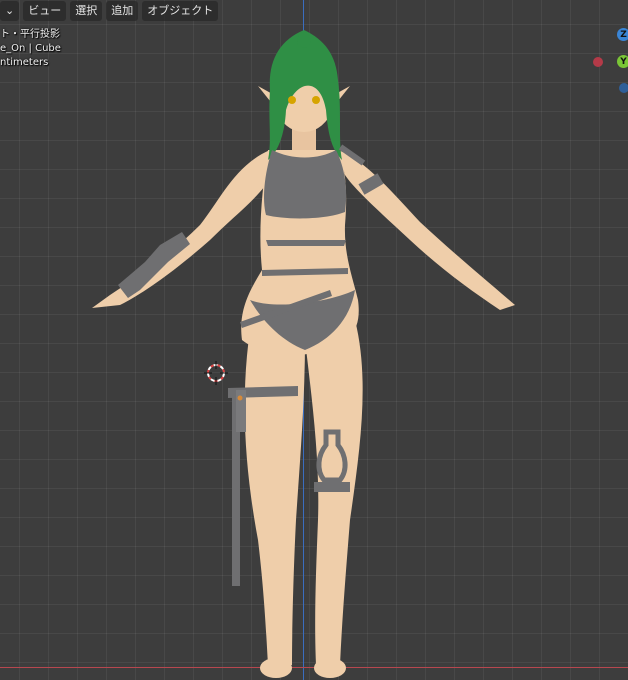 The width and height of the screenshot is (628, 680). Describe the element at coordinates (30, 34) in the screenshot. I see `view-projection-label: ト・平行投影` at that location.